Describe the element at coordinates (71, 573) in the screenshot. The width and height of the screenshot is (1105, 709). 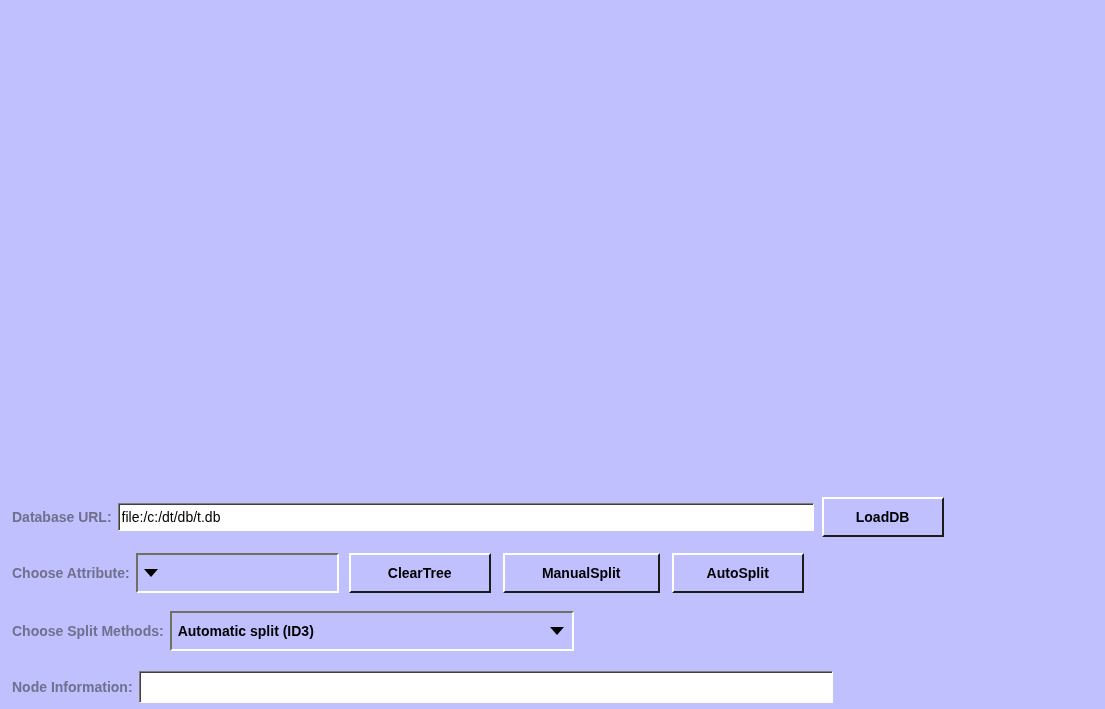
I see `field-label: Choose Attribute:` at that location.